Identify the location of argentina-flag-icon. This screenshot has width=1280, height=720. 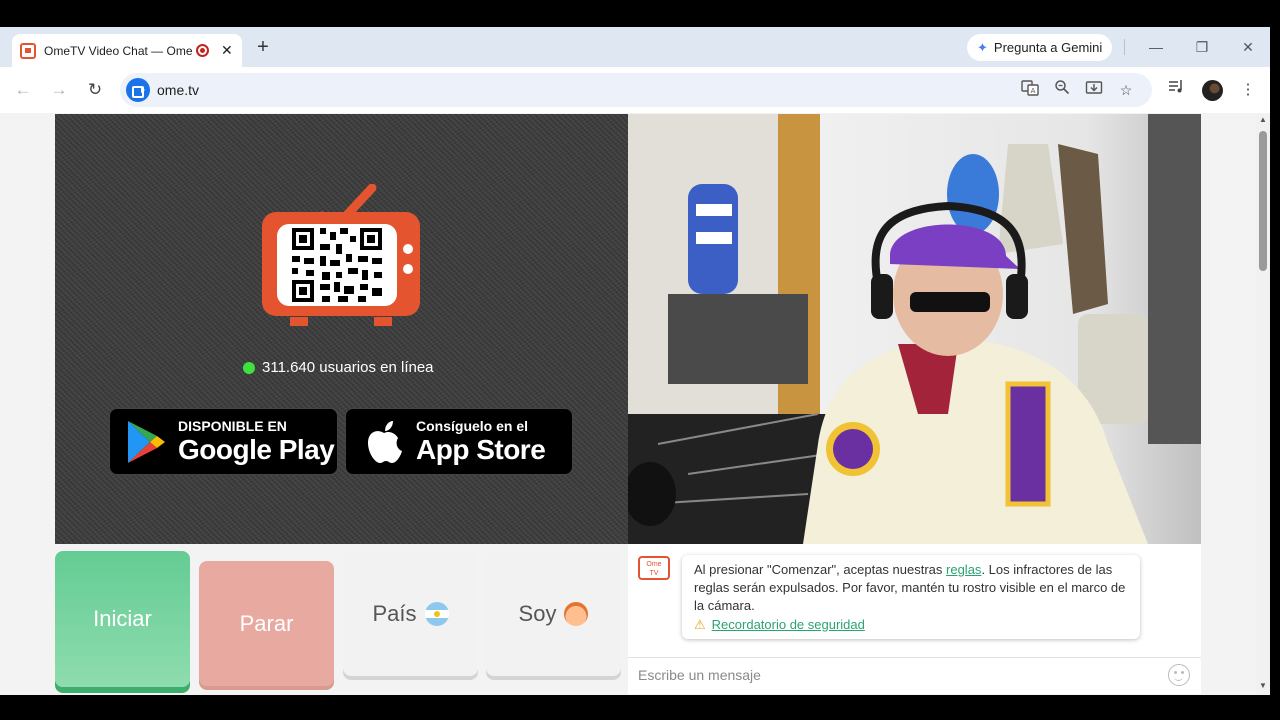
(436, 613).